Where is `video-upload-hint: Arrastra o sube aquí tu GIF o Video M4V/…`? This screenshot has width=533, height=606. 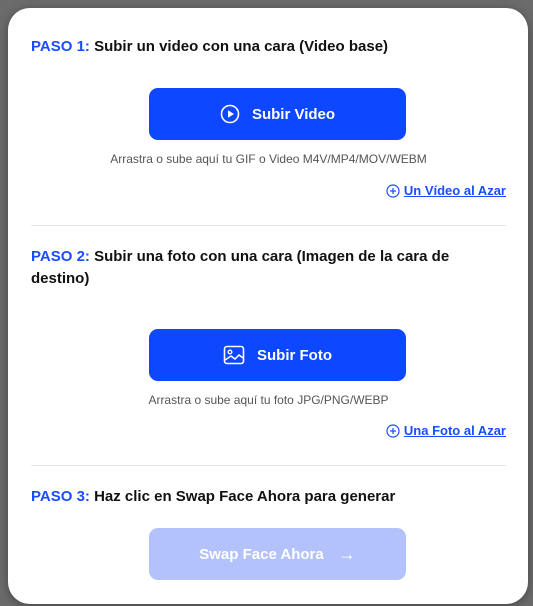
video-upload-hint: Arrastra o sube aquí tu GIF o Video M4V/… is located at coordinates (268, 159).